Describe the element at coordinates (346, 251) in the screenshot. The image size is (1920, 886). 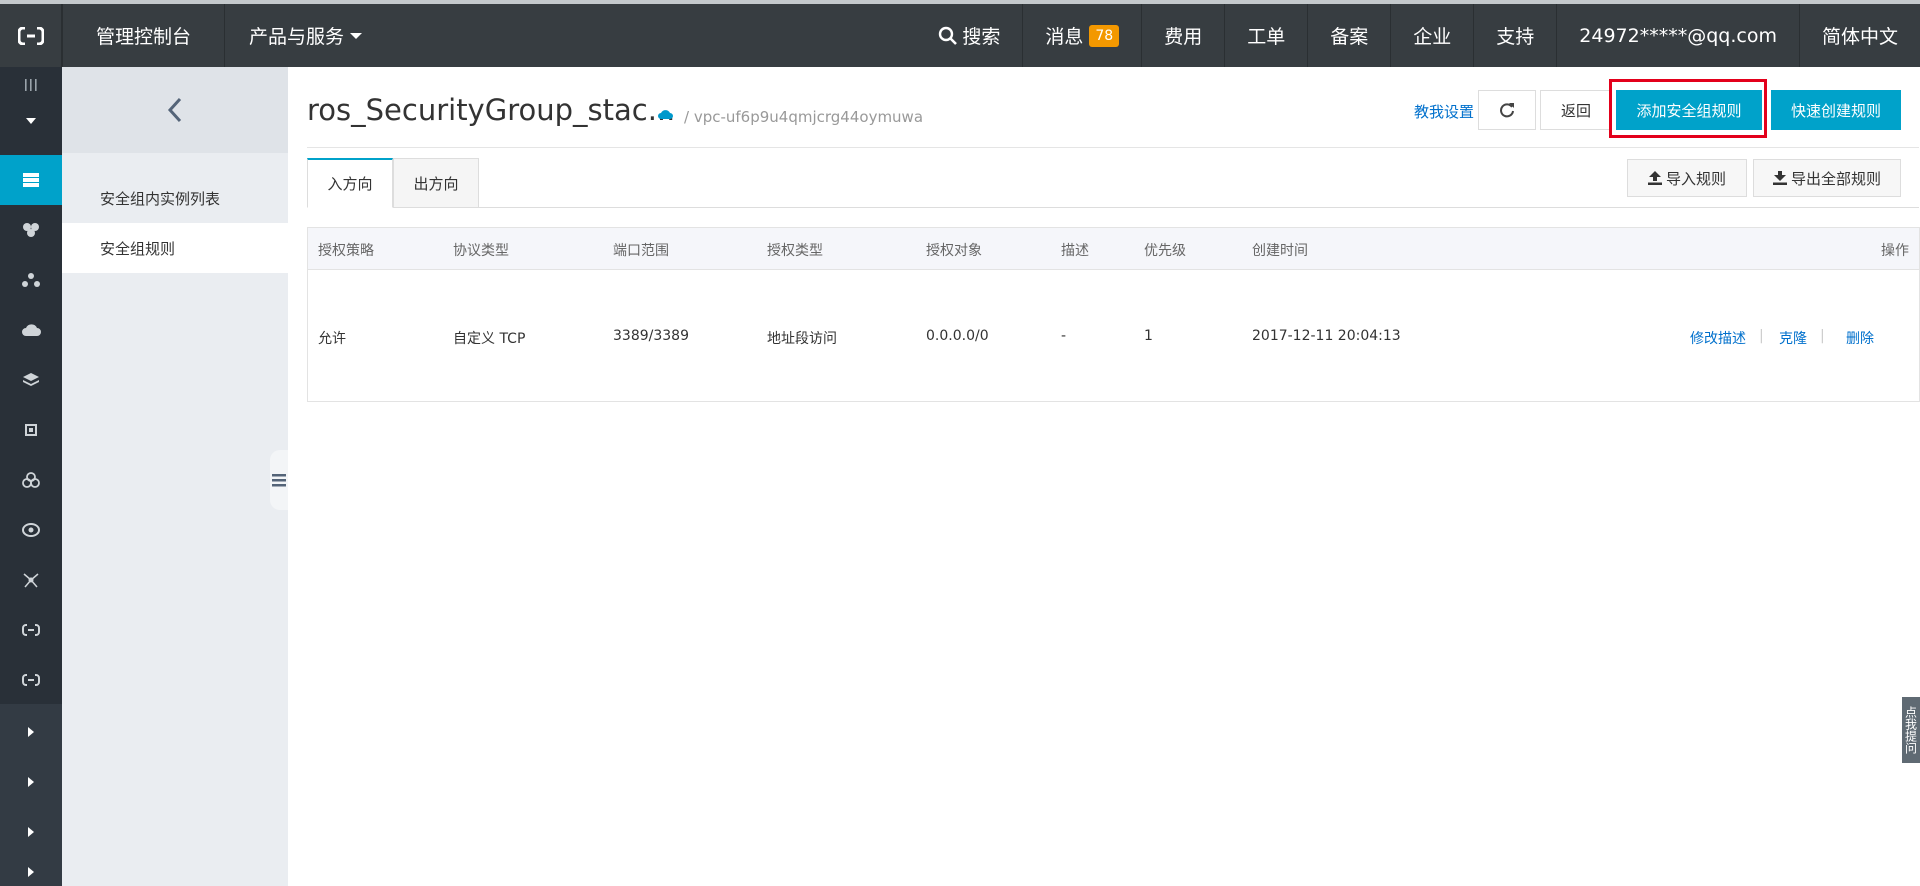
I see `column-header-policy: 授权策略` at that location.